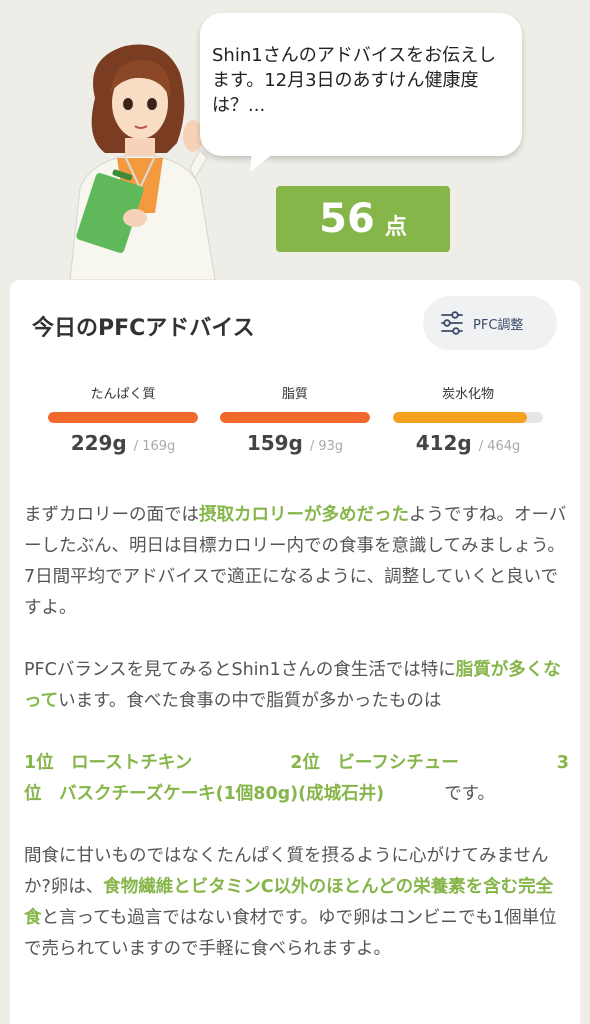 This screenshot has height=1024, width=590. I want to click on nutrient-label: 脂質, so click(294, 394).